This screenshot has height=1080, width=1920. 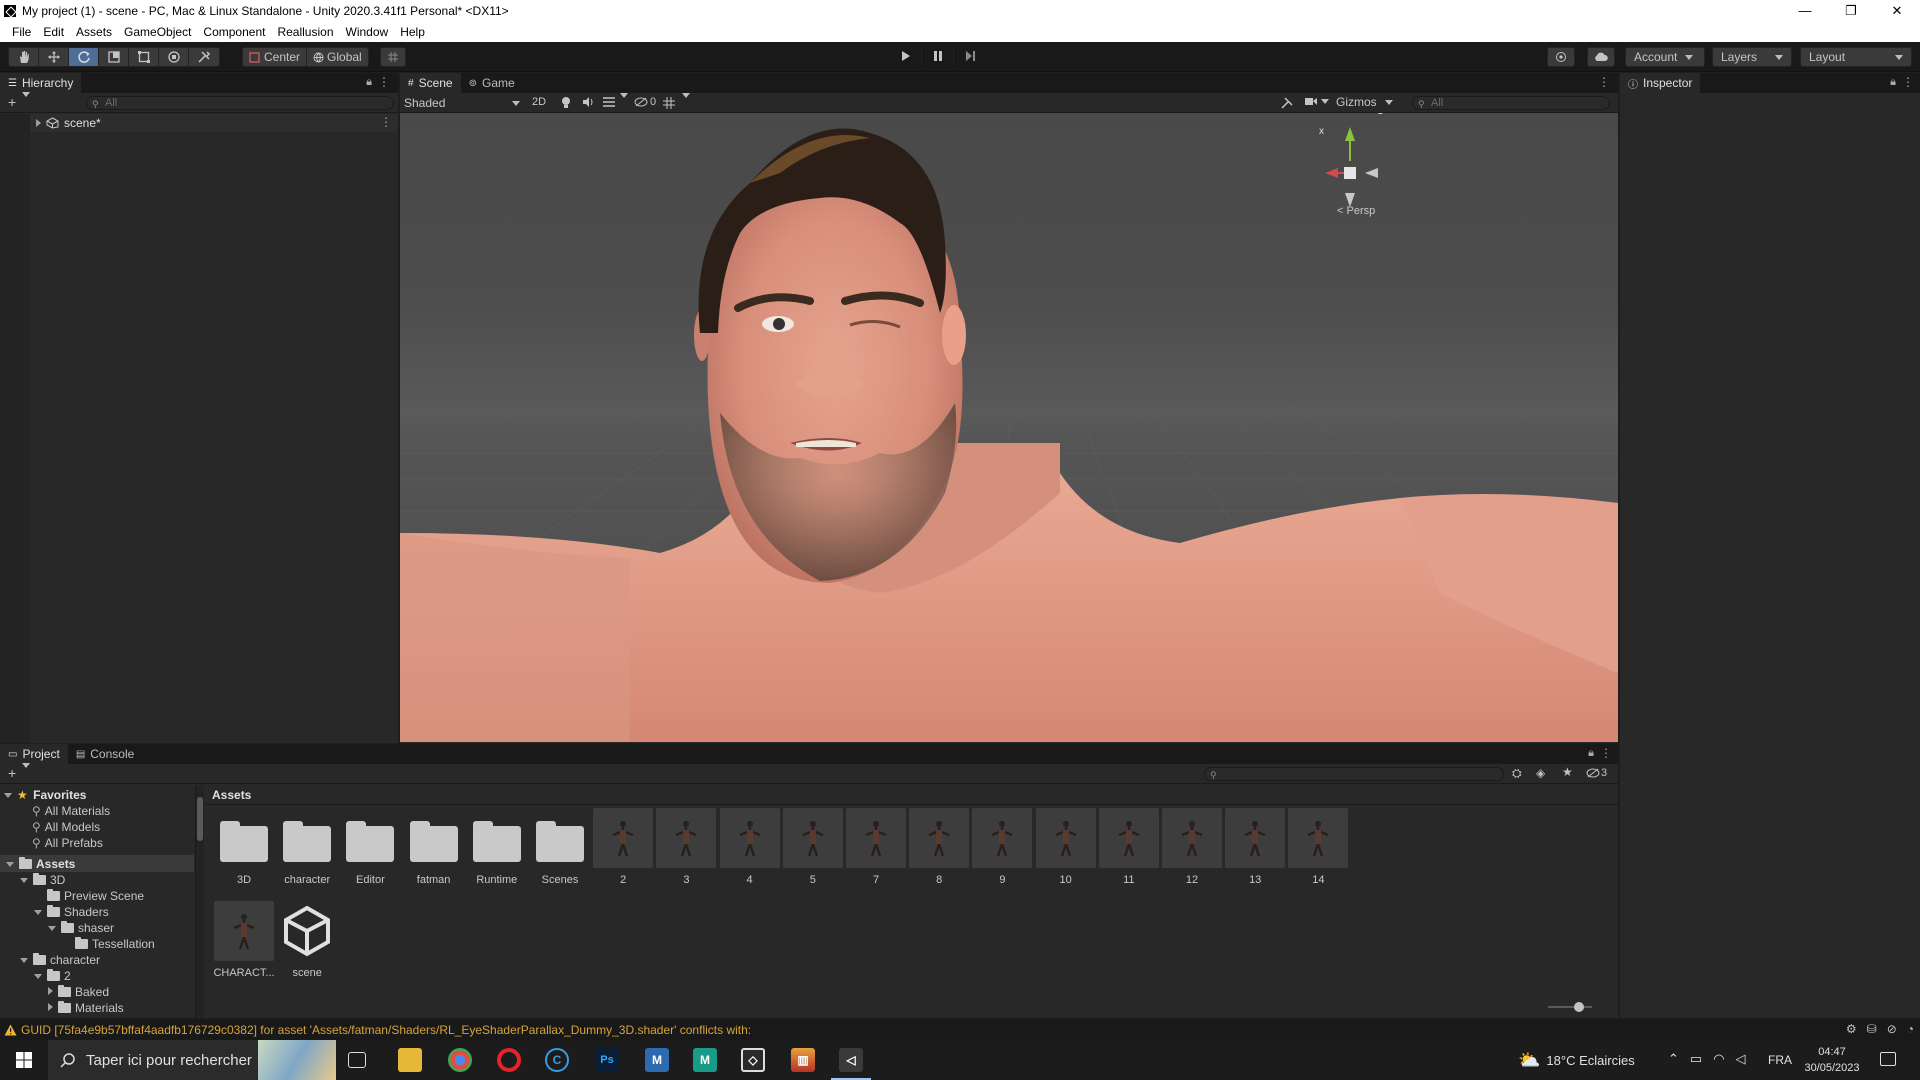 I want to click on chevron-up-icon: ⌃, so click(x=1673, y=1059).